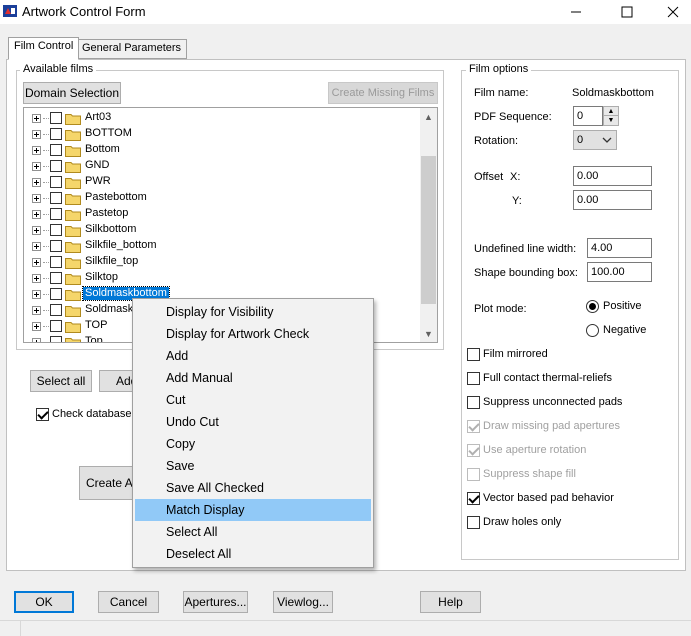 The height and width of the screenshot is (636, 691). Describe the element at coordinates (428, 230) in the screenshot. I see `scroll-thumb` at that location.